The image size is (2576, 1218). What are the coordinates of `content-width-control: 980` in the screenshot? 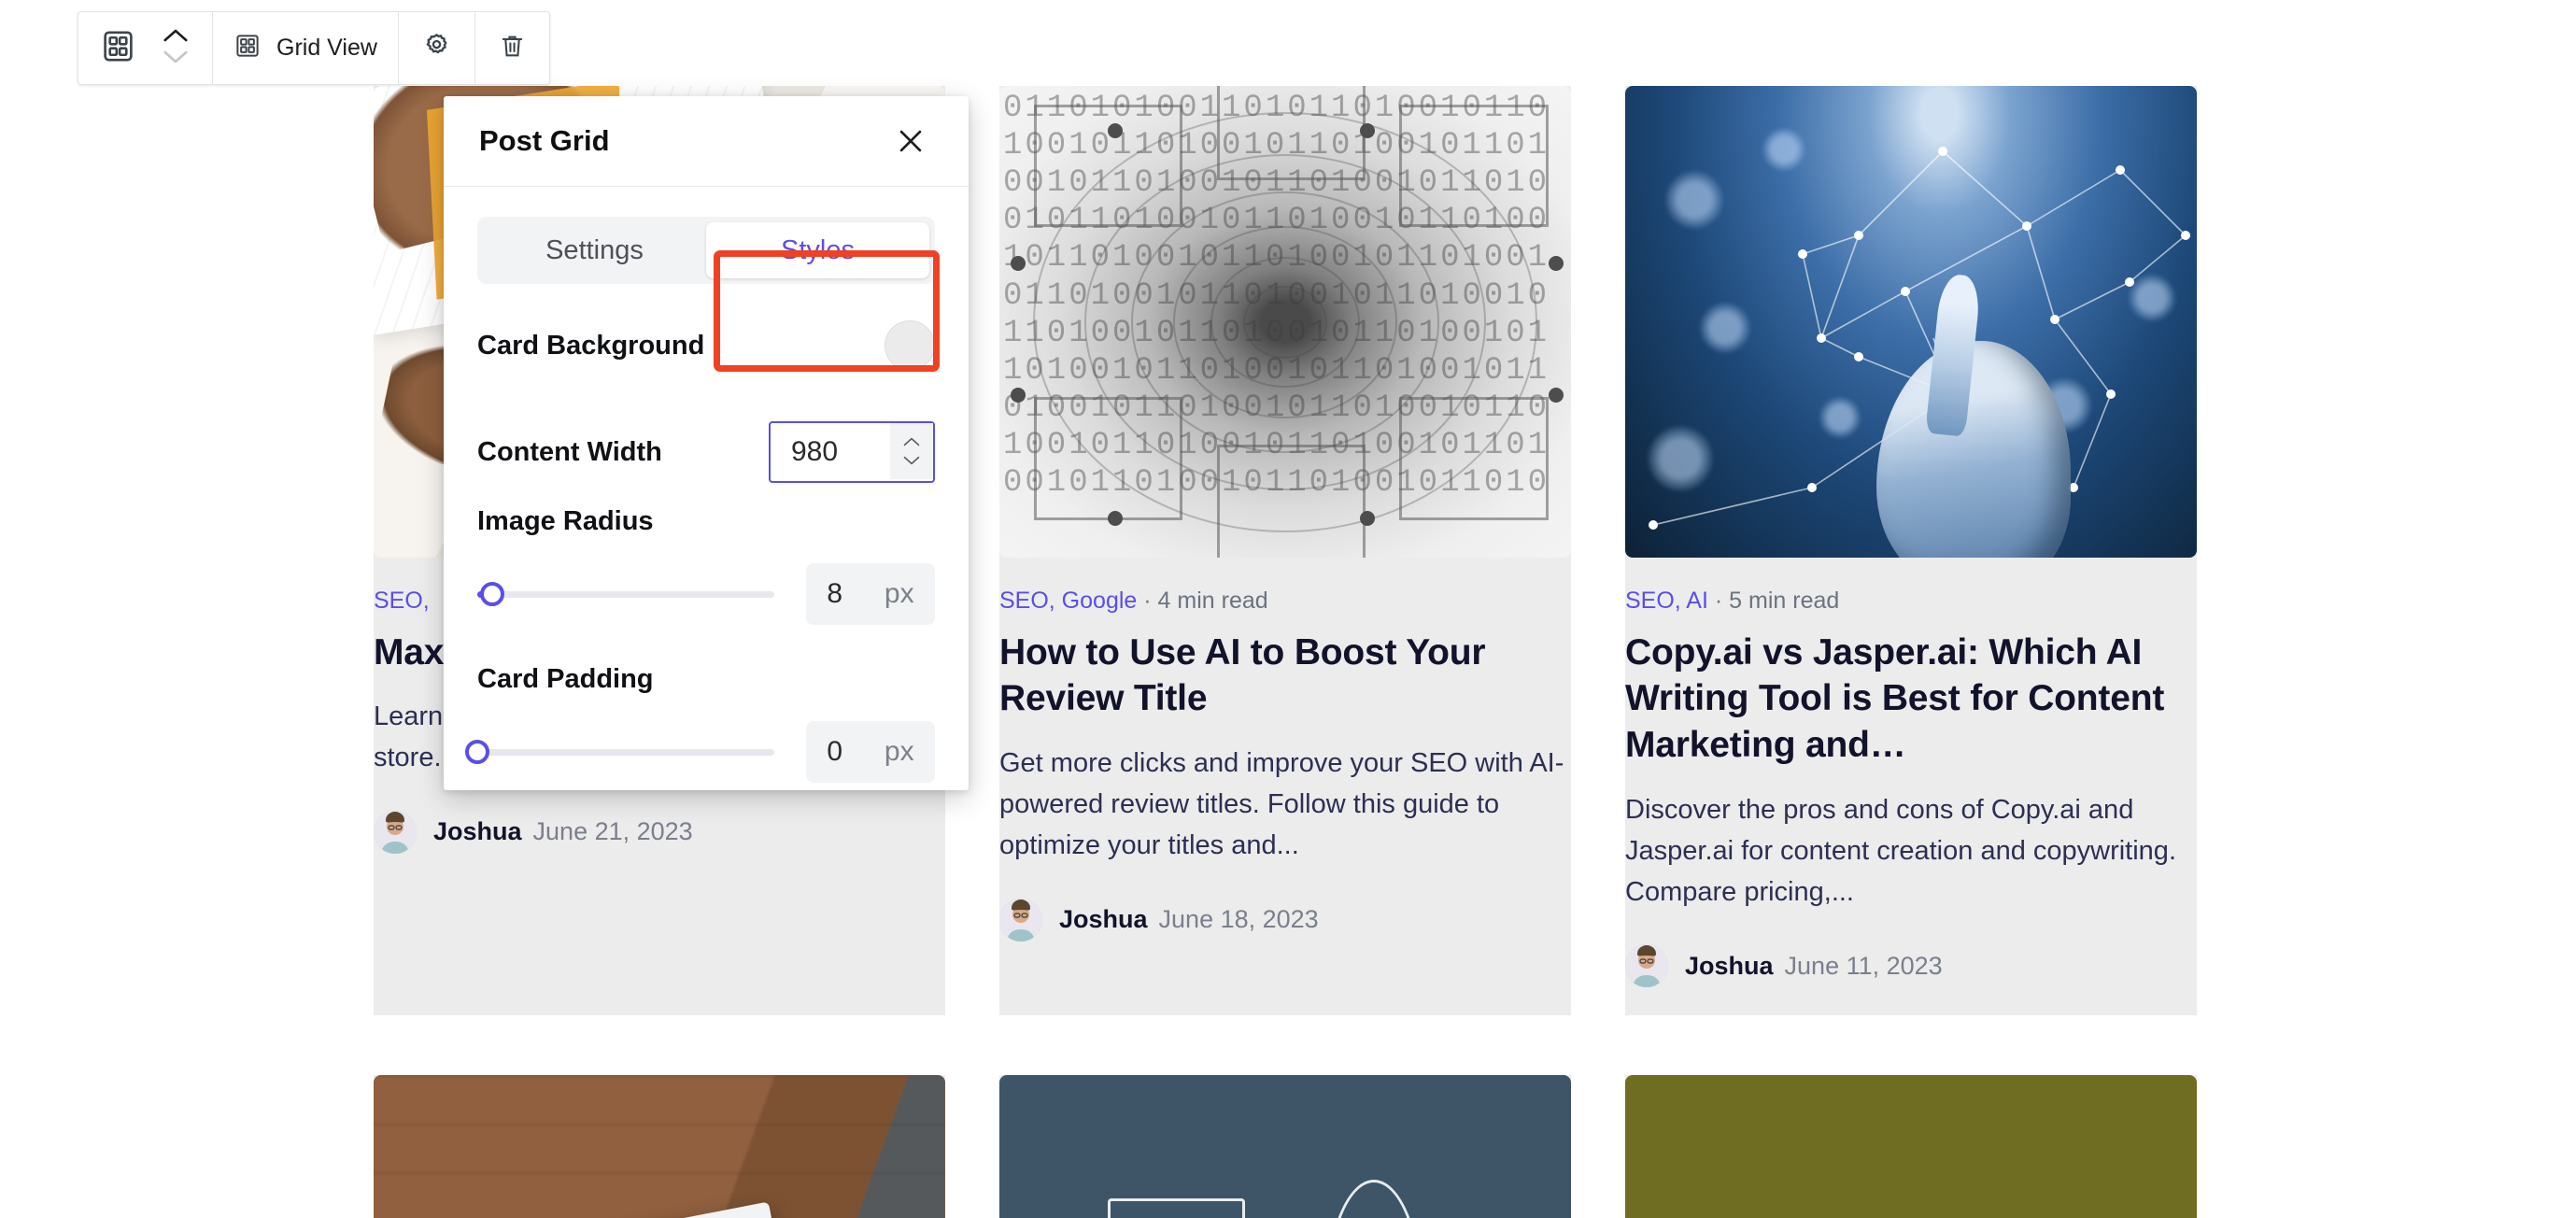 It's located at (852, 452).